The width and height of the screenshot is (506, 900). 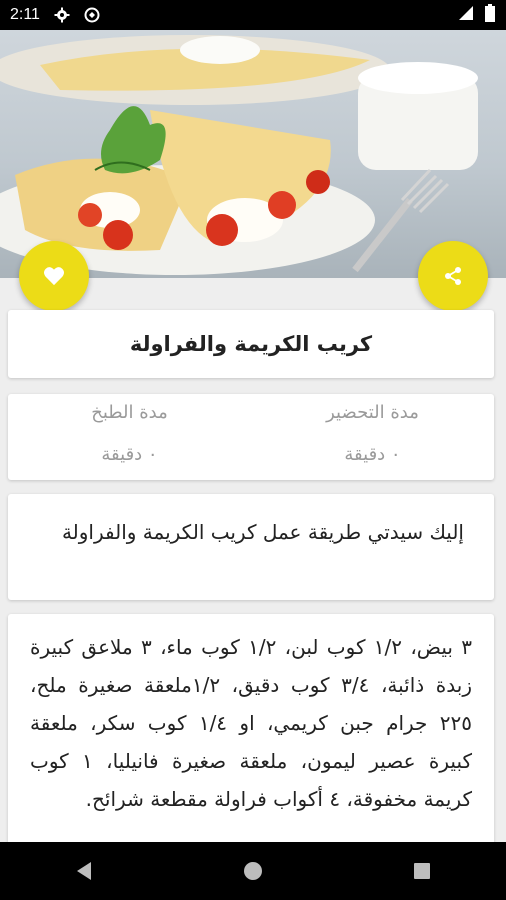 I want to click on prep-time-label: مدة التحضير, so click(x=372, y=412).